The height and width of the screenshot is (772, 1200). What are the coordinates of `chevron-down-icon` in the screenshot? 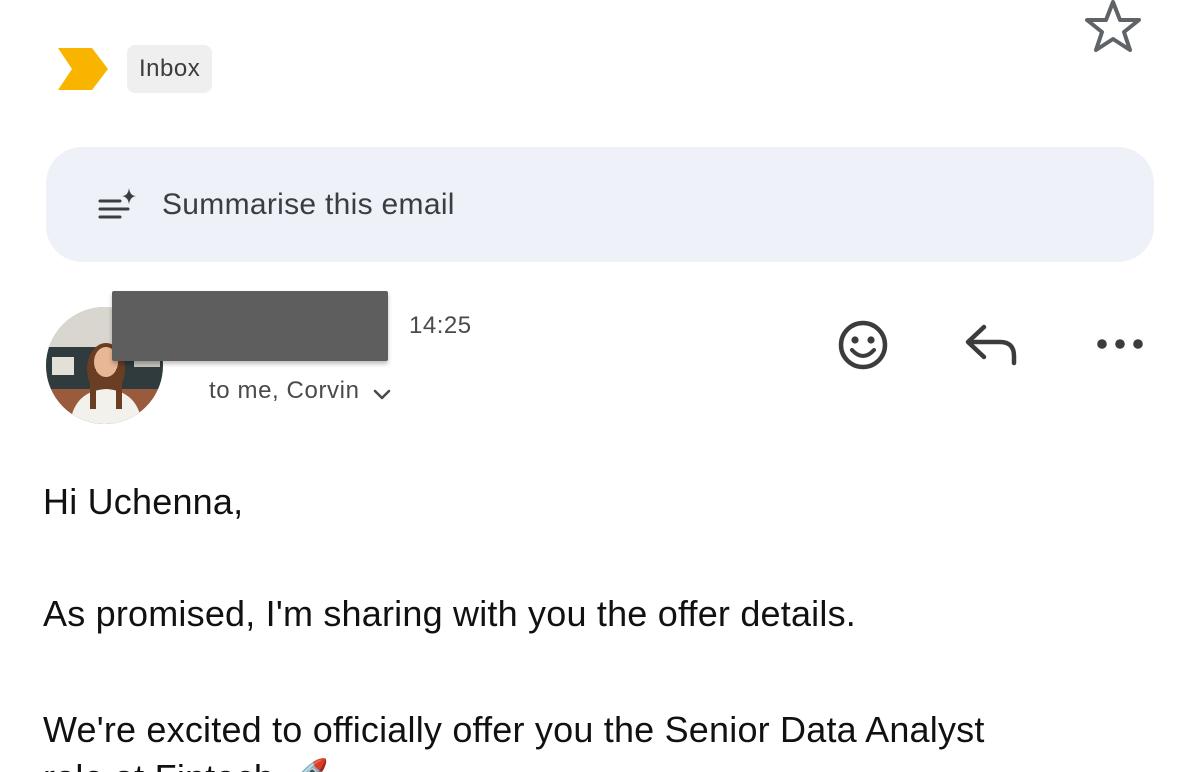 It's located at (382, 395).